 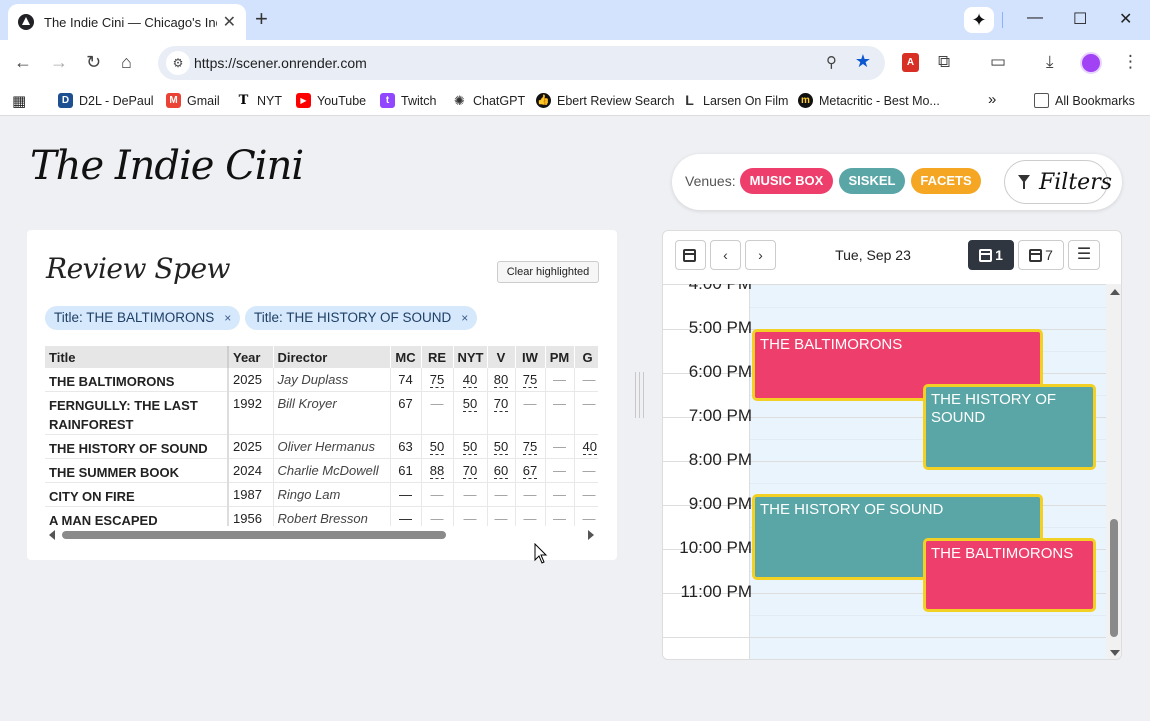 What do you see at coordinates (1050, 62) in the screenshot?
I see `download-icon: ⤓` at bounding box center [1050, 62].